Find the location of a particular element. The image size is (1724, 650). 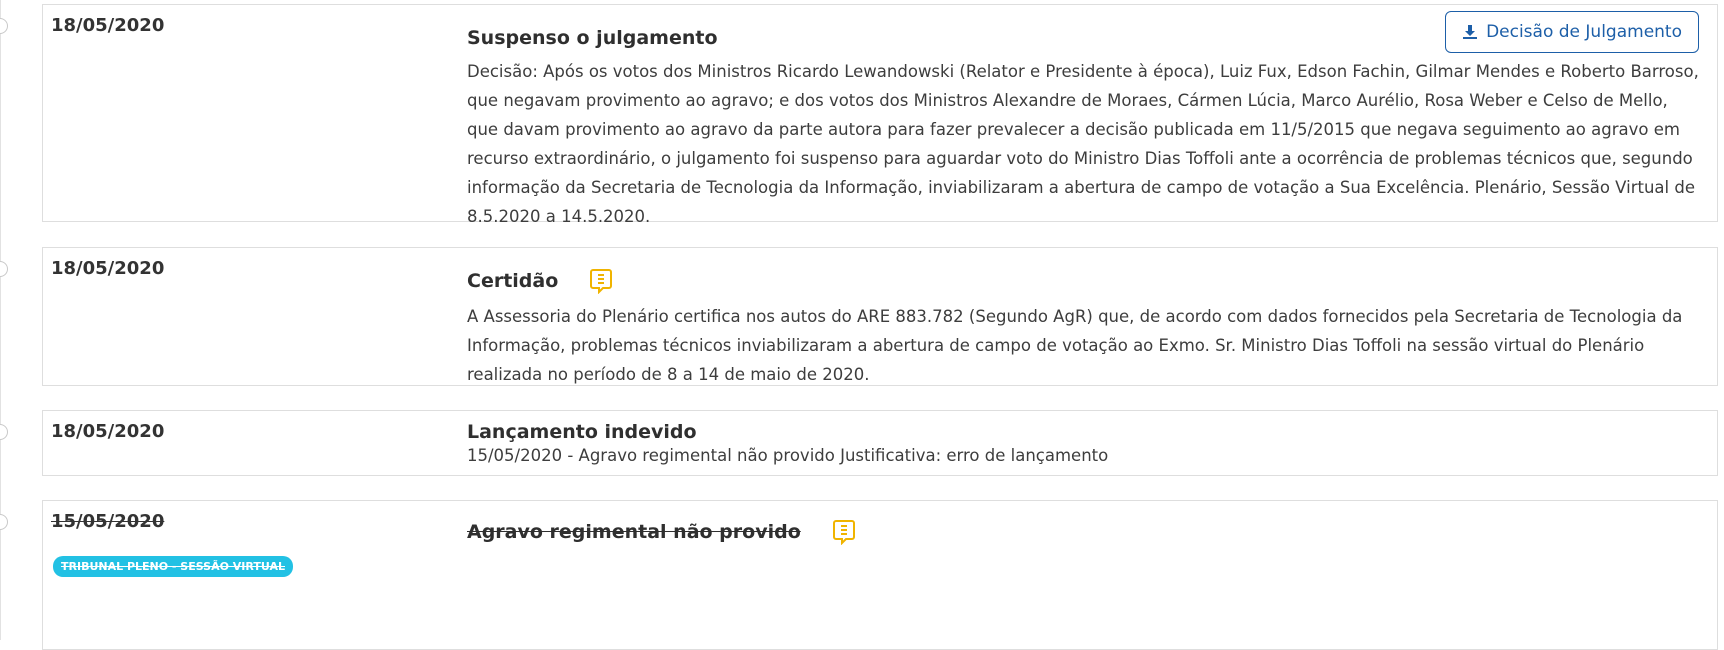

entry-date: 15/05/2020 is located at coordinates (108, 521).